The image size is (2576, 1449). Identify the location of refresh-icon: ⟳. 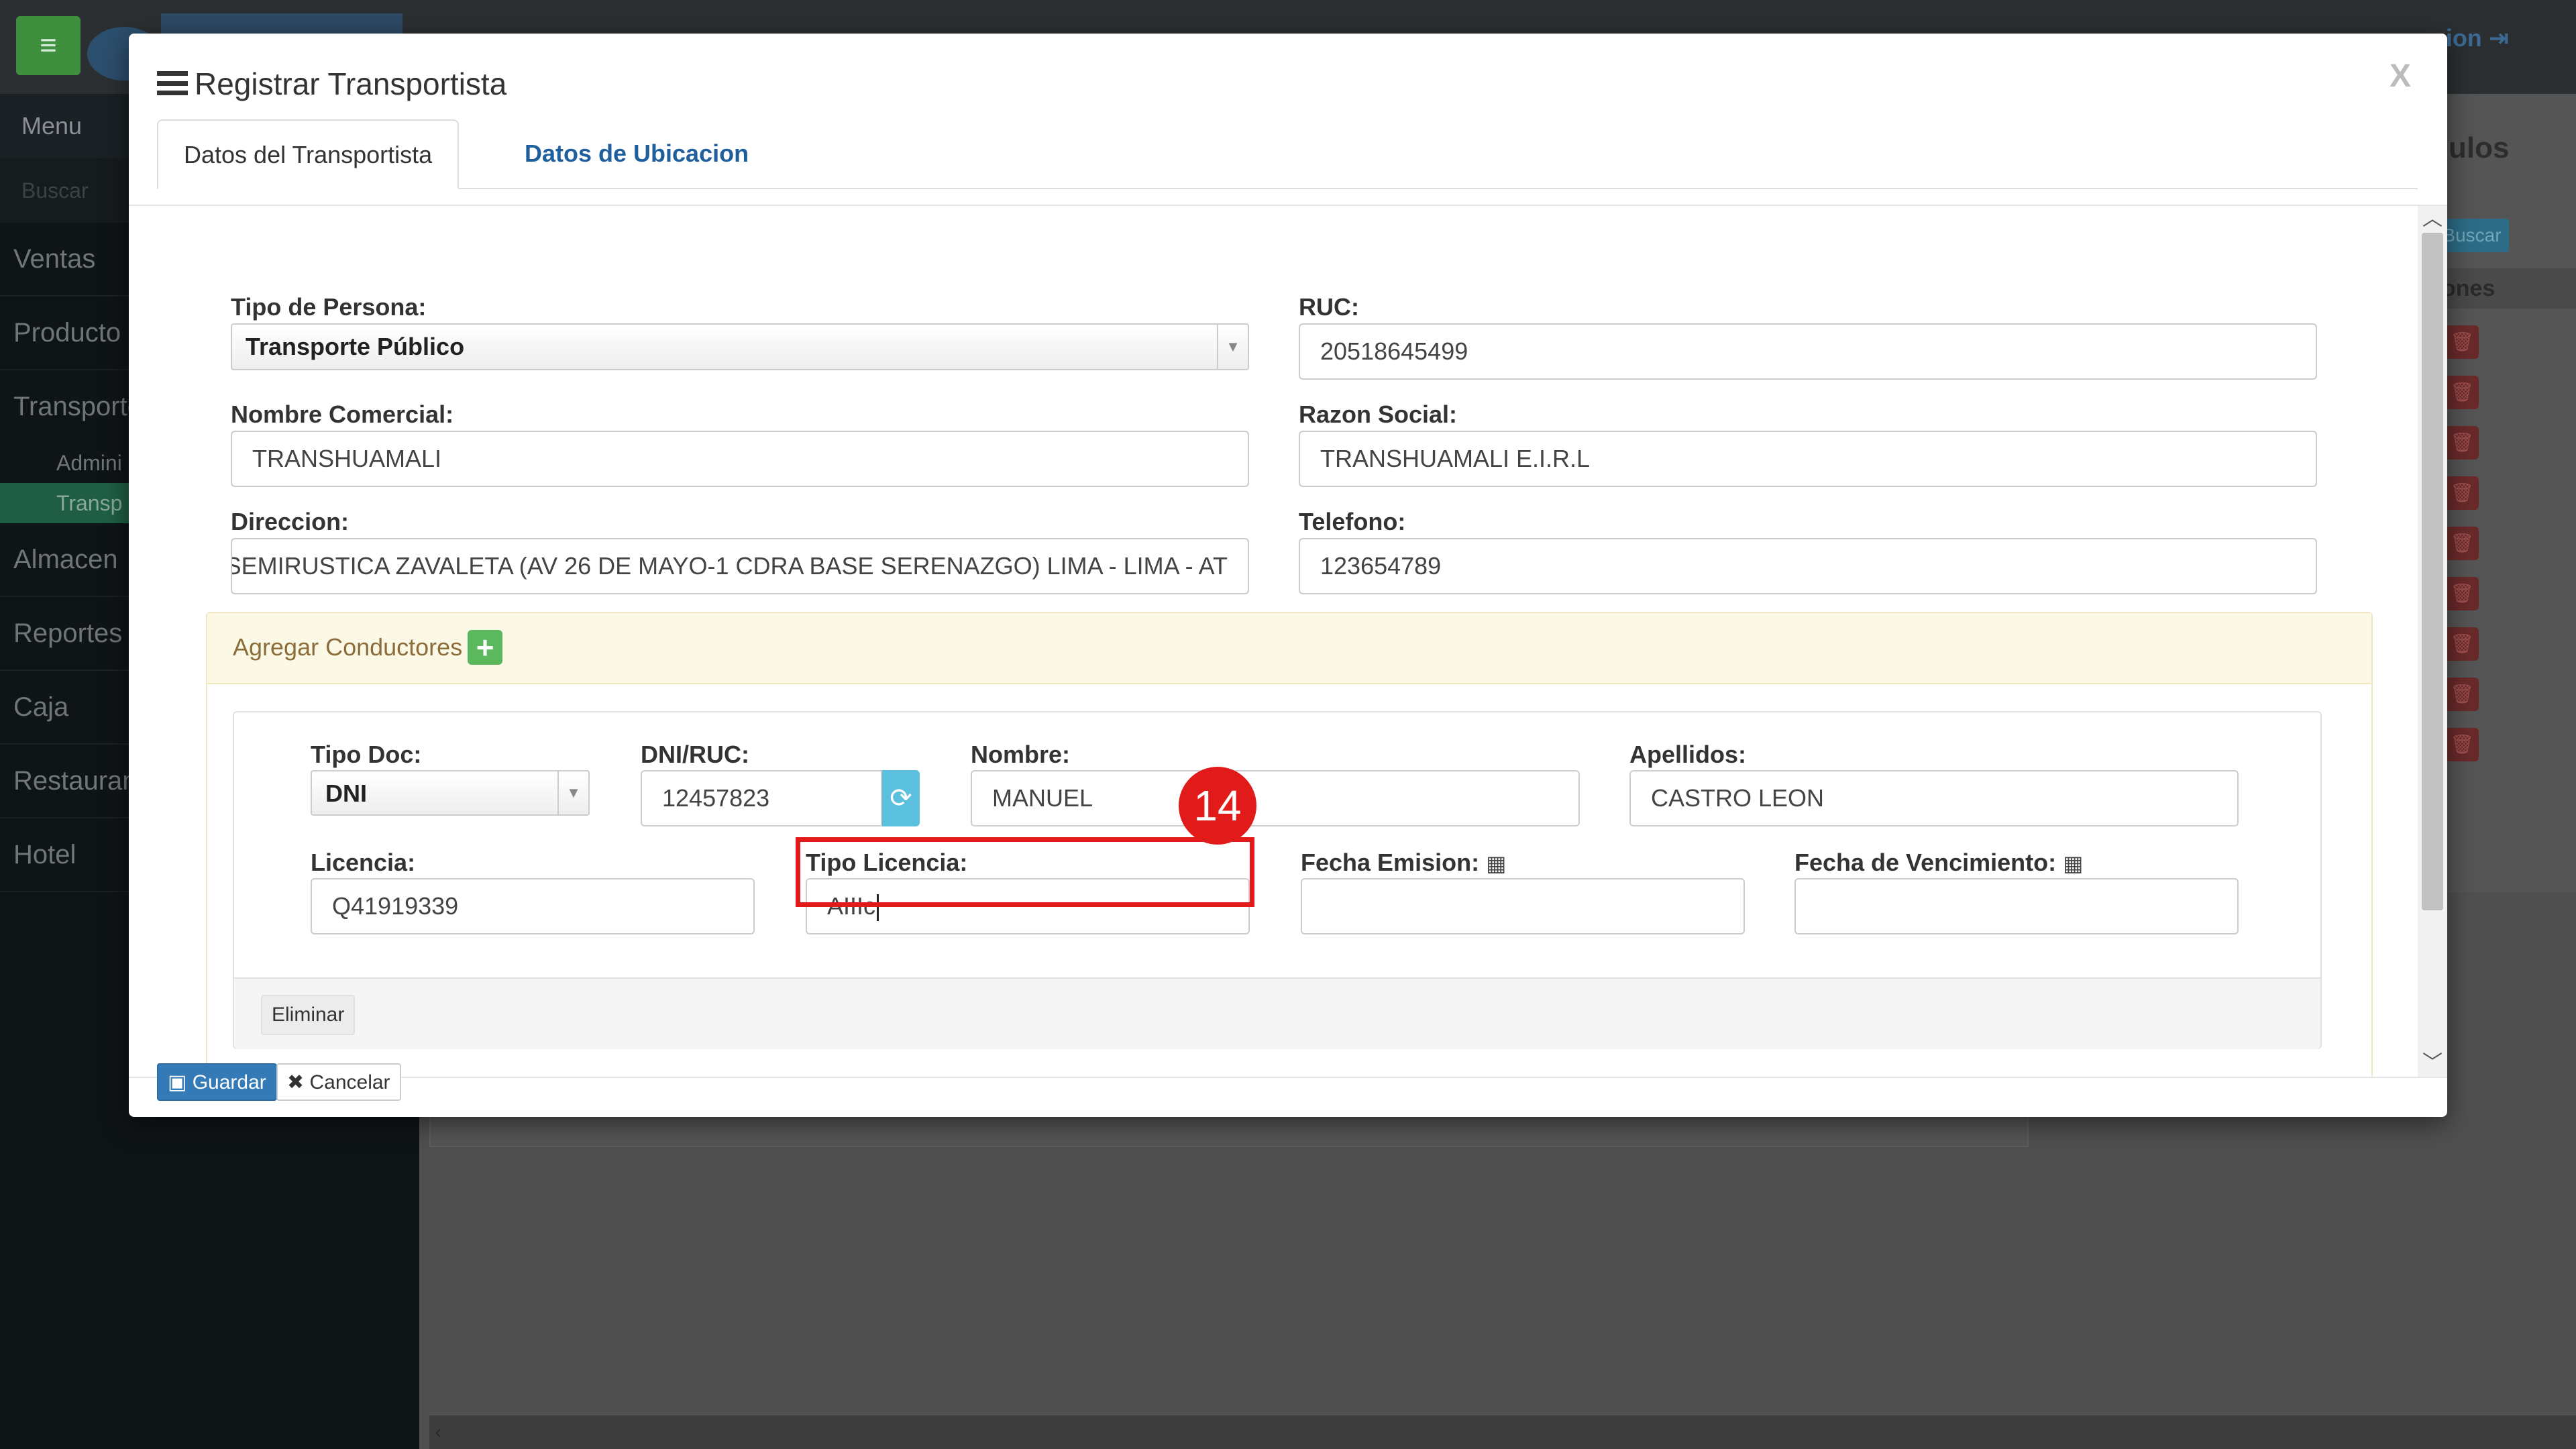
(901, 798).